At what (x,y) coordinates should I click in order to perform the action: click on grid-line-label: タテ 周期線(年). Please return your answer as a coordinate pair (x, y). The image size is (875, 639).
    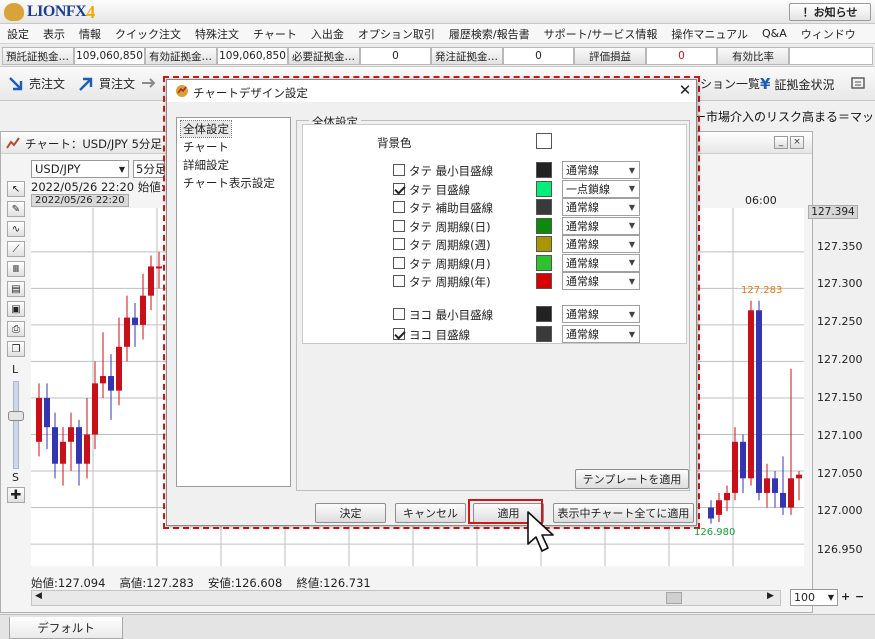
    Looking at the image, I should click on (450, 282).